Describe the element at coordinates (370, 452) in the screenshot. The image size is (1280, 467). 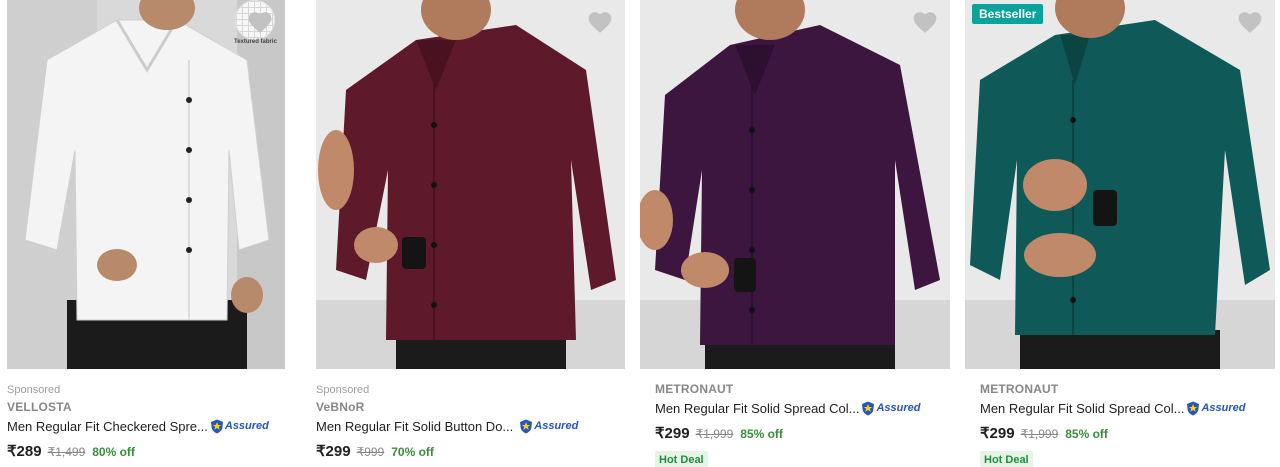
I see `mrp: ₹999` at that location.